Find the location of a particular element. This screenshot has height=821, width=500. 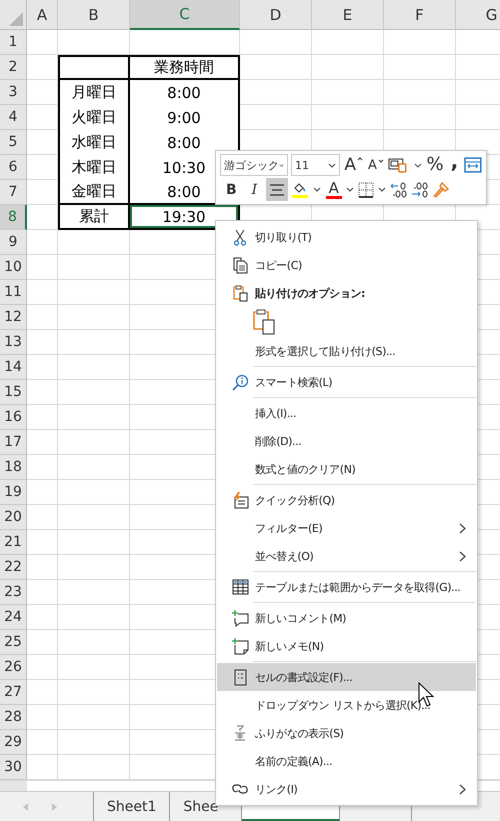

italic-button: I is located at coordinates (255, 189).